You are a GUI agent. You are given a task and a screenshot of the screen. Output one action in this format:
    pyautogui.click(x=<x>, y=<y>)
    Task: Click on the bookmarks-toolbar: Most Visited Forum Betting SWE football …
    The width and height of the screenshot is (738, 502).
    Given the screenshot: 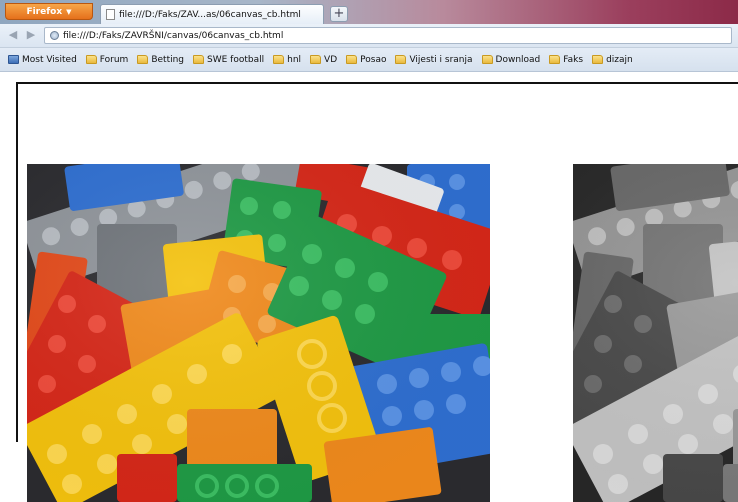 What is the action you would take?
    pyautogui.click(x=369, y=60)
    